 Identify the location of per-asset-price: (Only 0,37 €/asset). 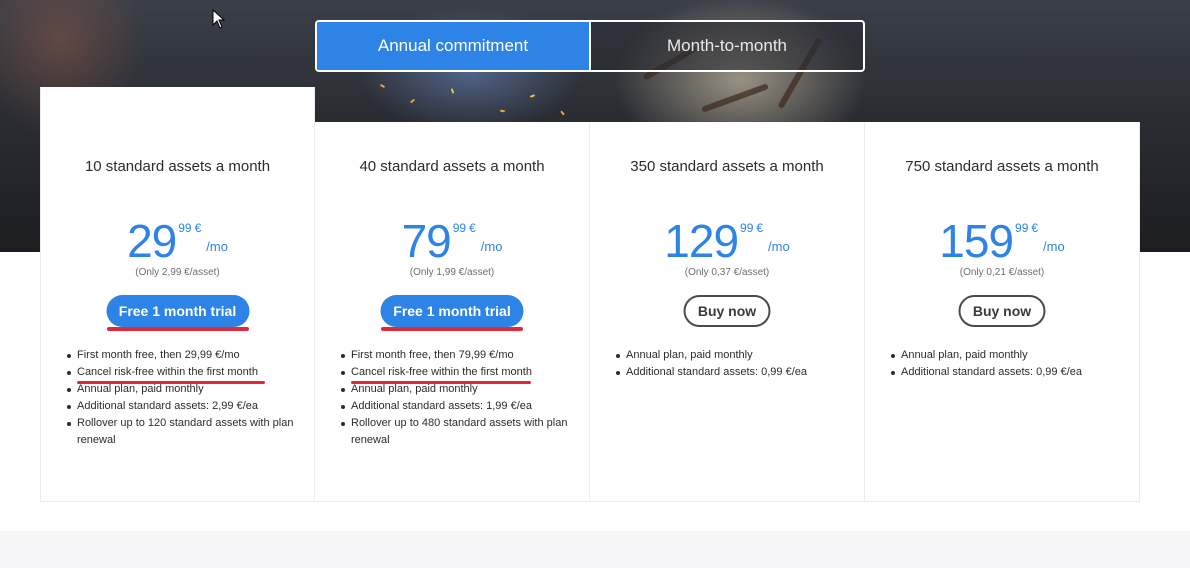
(727, 272).